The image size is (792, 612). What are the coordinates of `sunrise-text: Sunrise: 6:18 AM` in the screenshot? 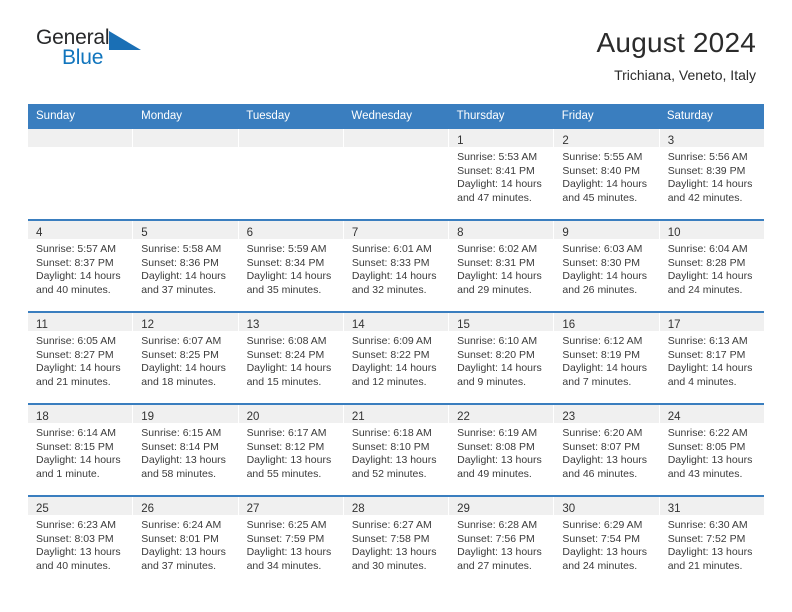 It's located at (391, 433).